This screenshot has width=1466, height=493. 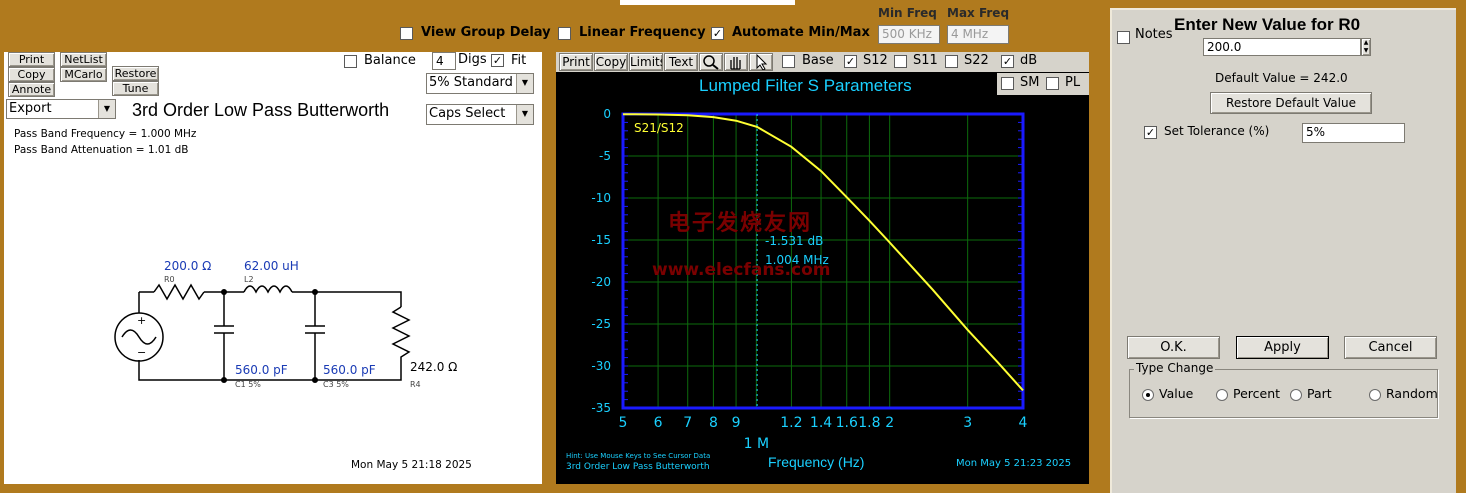 I want to click on apply-button: Apply, so click(x=1282, y=347).